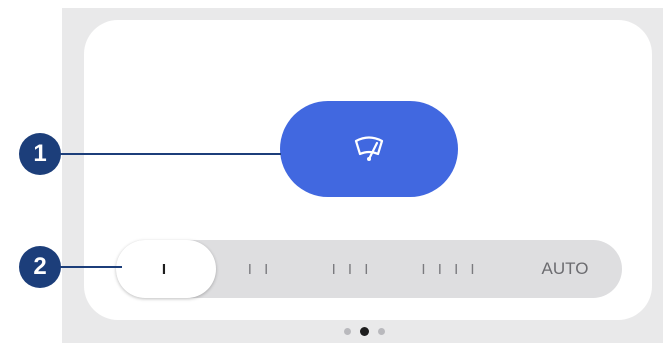 The height and width of the screenshot is (343, 663). I want to click on wiper-speed-selector: I I I I I I I I I I AUTO, so click(369, 269).